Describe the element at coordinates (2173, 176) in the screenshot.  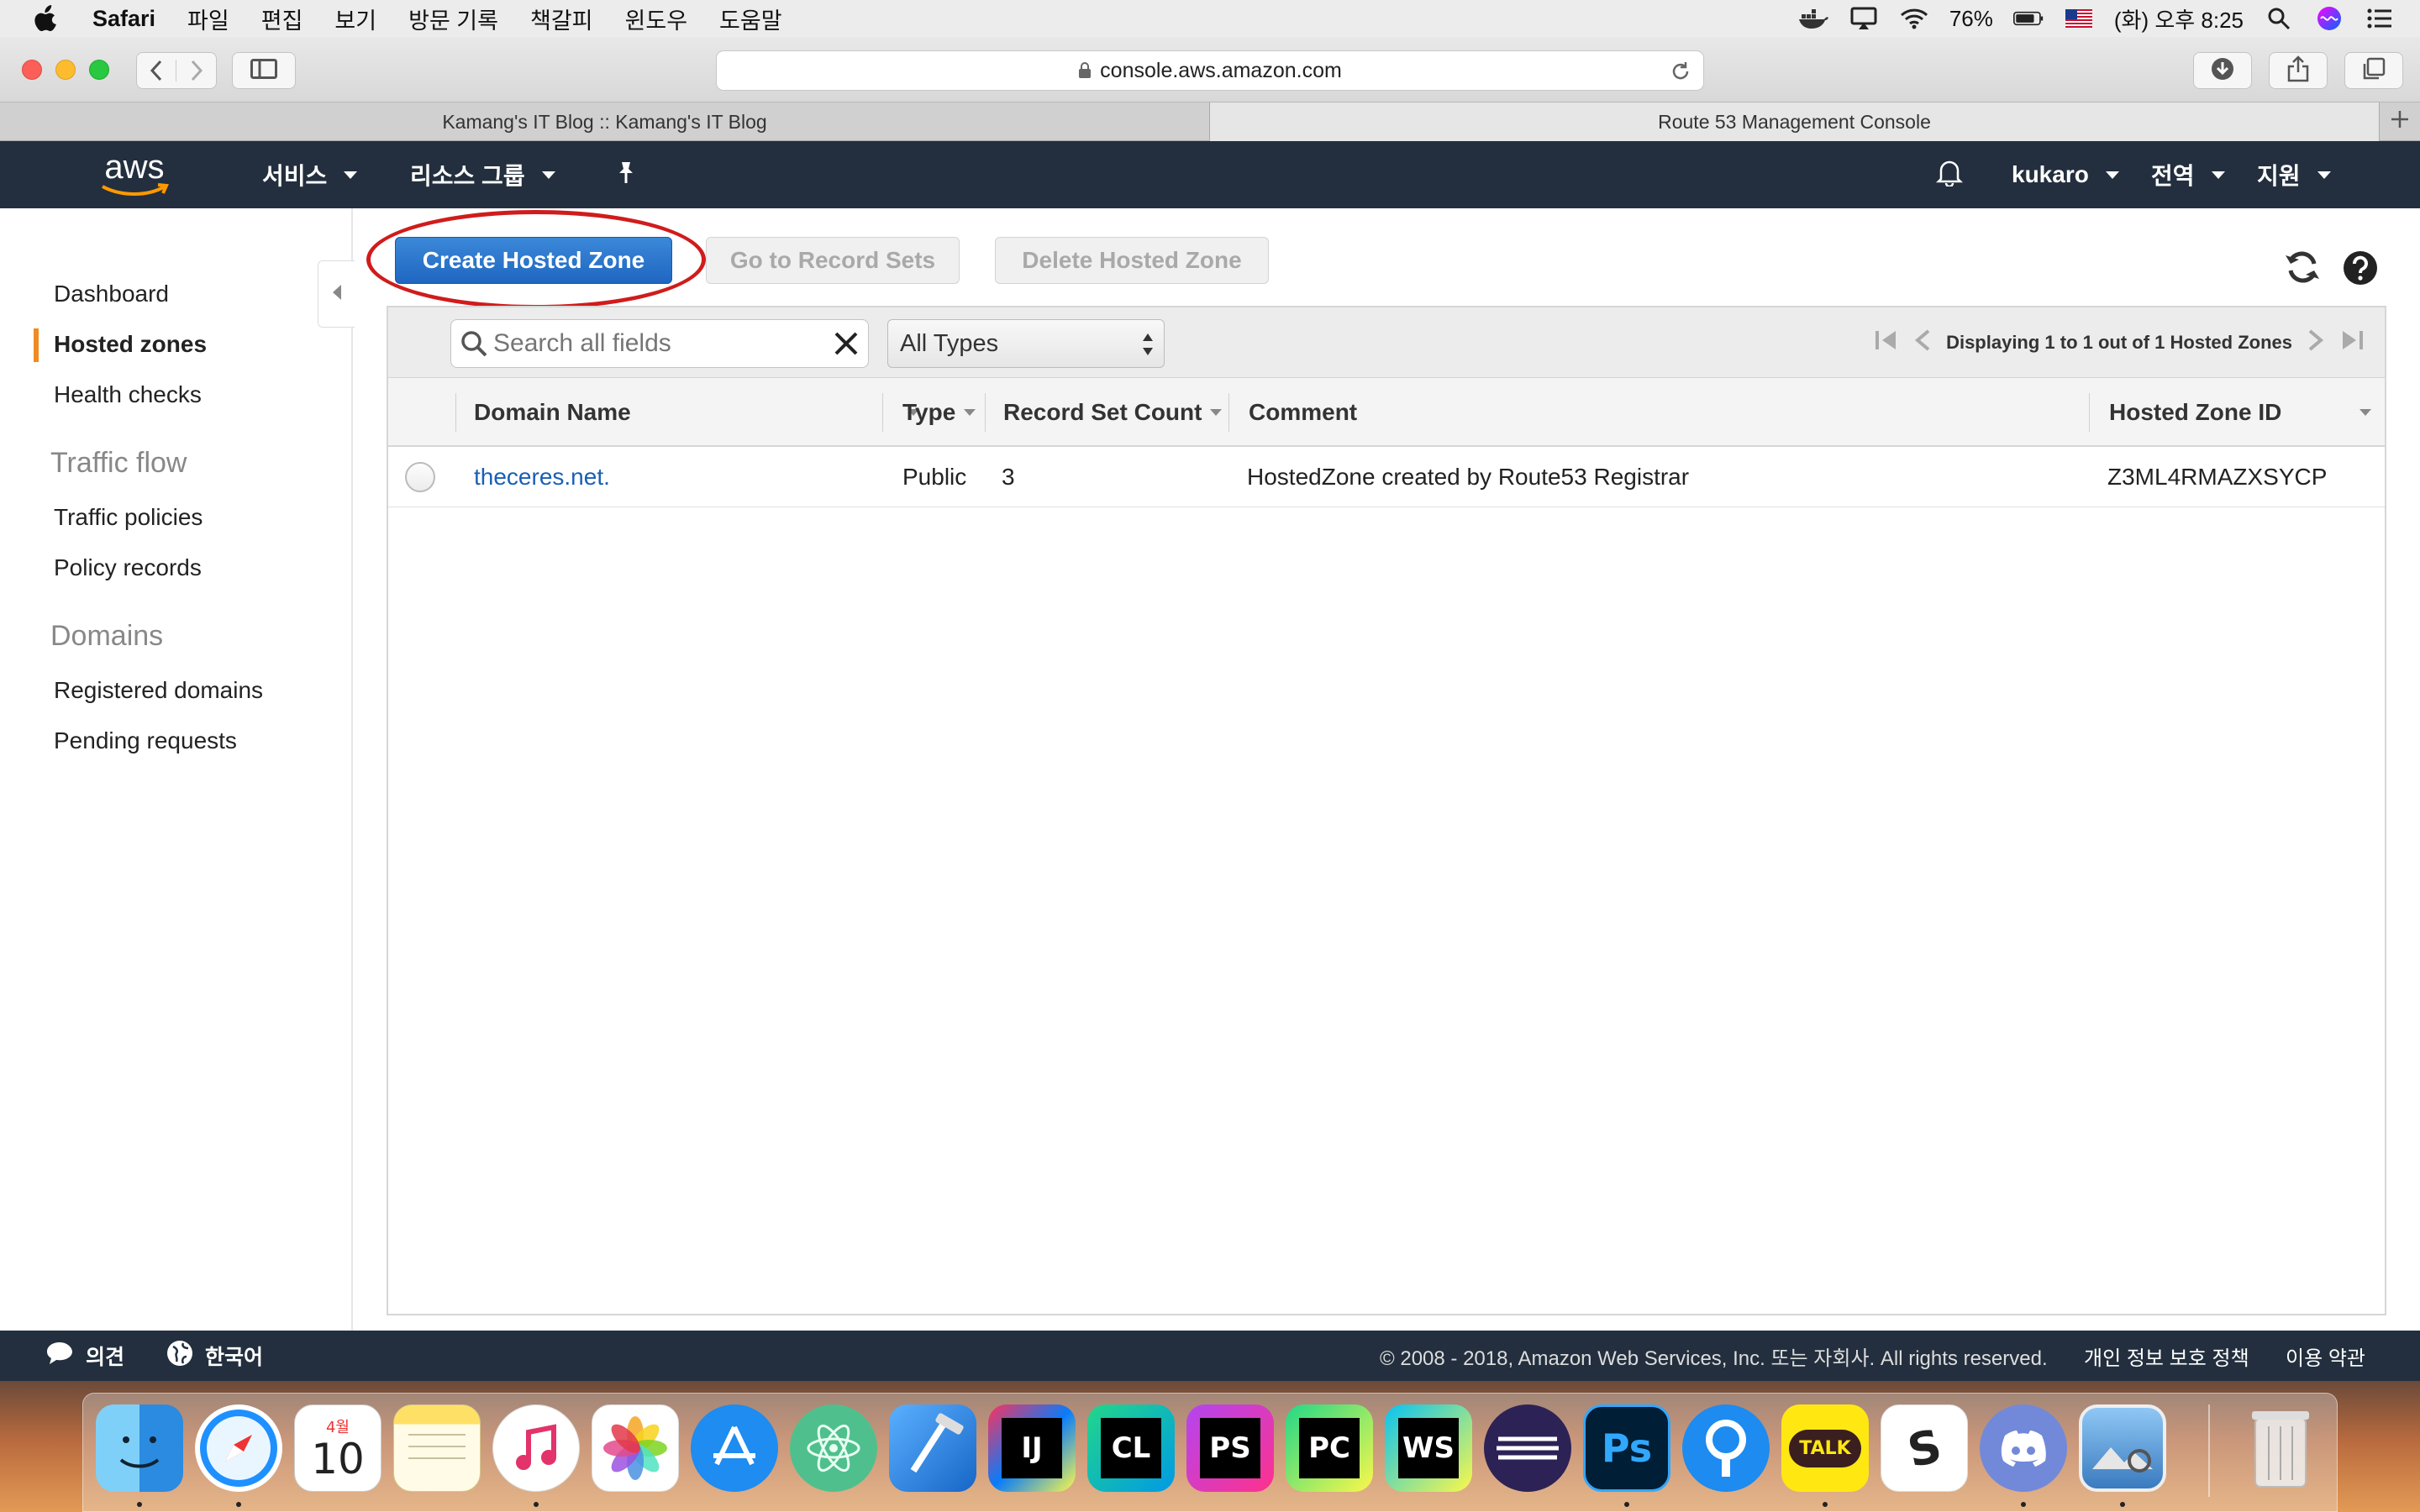
I see `region-label: 전역` at that location.